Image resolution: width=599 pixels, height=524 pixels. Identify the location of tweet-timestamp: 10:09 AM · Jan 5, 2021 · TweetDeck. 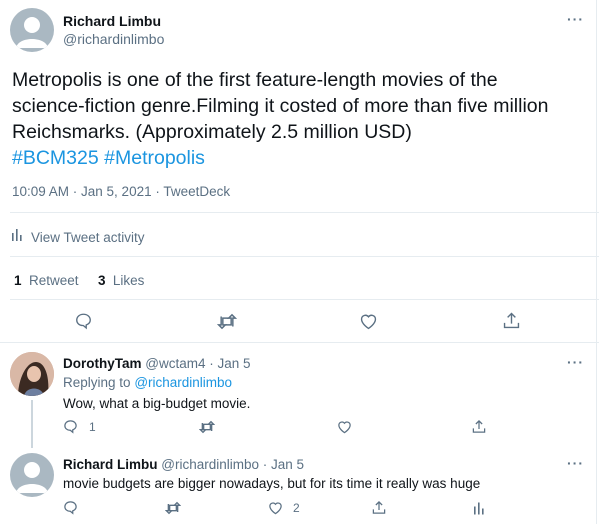
(121, 191).